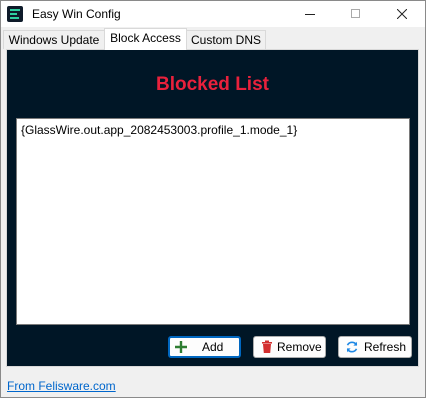  I want to click on tab-label: Custom DNS, so click(225, 40).